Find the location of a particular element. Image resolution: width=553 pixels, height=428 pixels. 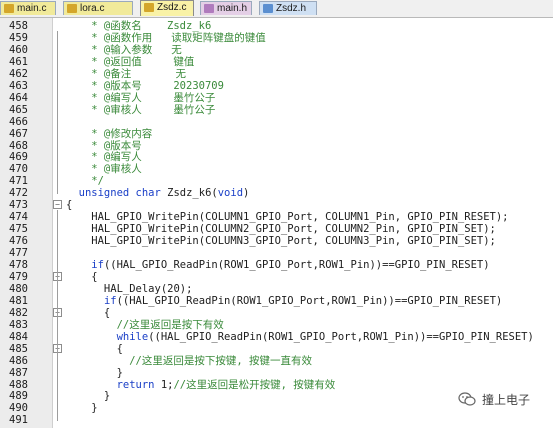

file-tab-3: main.h is located at coordinates (226, 8).